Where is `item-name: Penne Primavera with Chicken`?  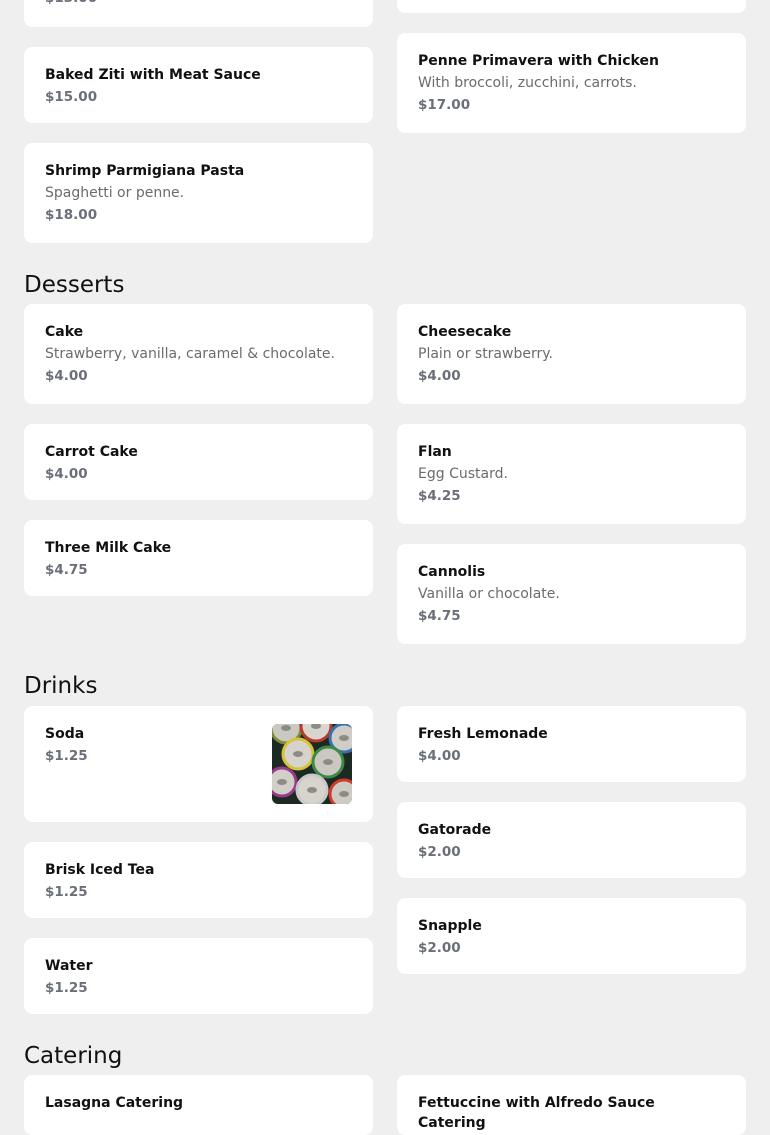 item-name: Penne Primavera with Chicken is located at coordinates (538, 61).